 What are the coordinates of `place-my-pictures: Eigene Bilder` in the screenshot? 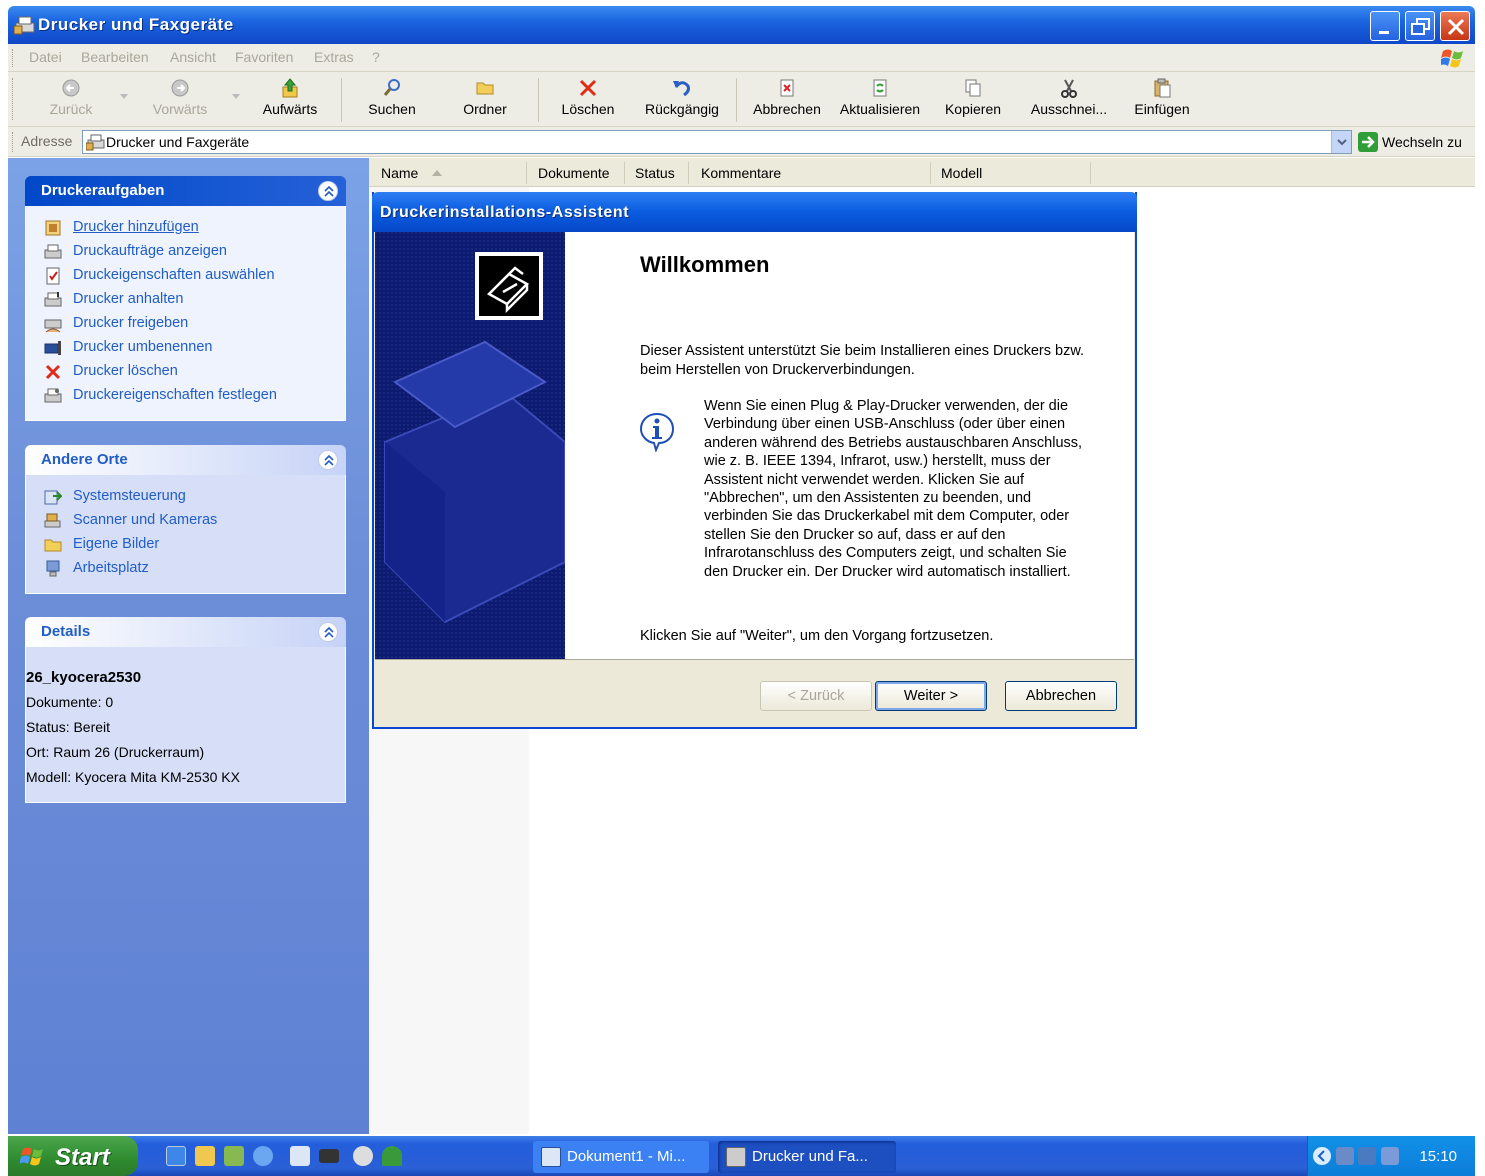 It's located at (185, 545).